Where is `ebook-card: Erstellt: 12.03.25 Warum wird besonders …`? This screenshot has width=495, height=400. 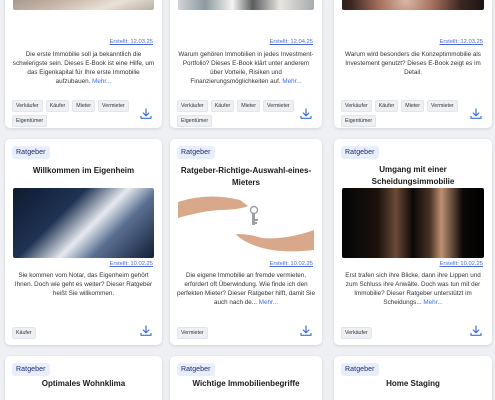 ebook-card: Erstellt: 12.03.25 Warum wird besonders … is located at coordinates (413, 64).